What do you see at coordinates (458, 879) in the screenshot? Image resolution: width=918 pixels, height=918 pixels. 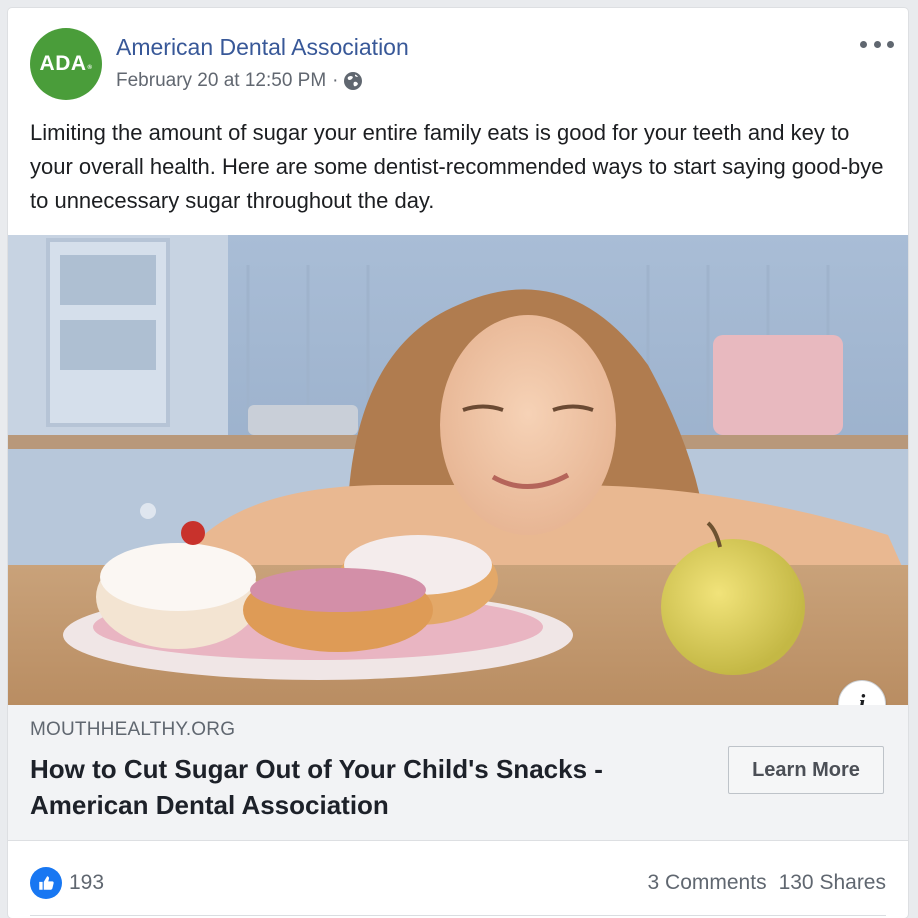 I see `engagement-bar: 193 3 Comments 130 Shares` at bounding box center [458, 879].